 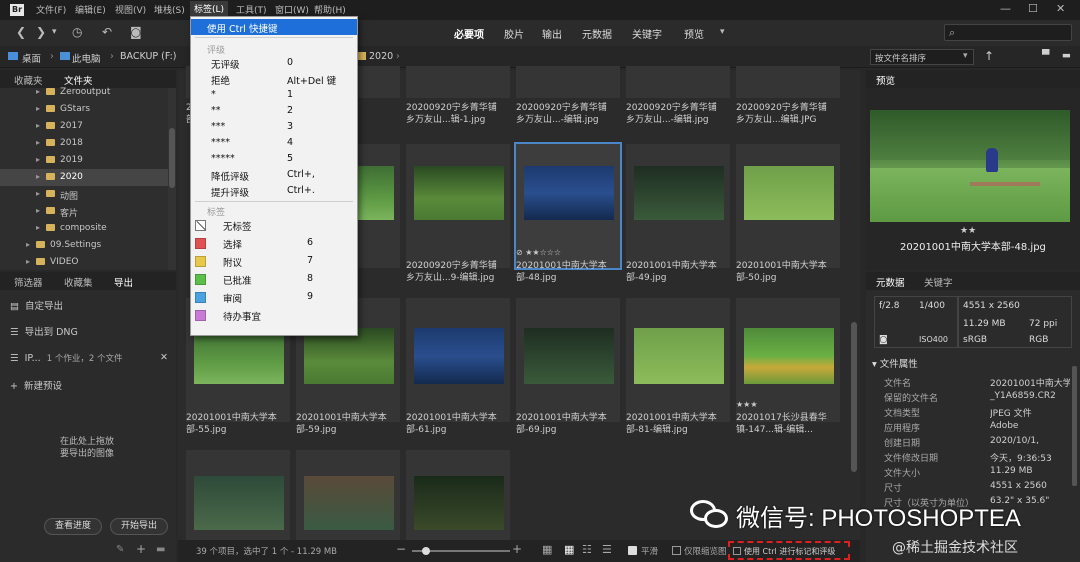 I want to click on thumbnail: 20200920宁乡菁华铺 乡万友山...编辑.JPG, so click(x=788, y=95).